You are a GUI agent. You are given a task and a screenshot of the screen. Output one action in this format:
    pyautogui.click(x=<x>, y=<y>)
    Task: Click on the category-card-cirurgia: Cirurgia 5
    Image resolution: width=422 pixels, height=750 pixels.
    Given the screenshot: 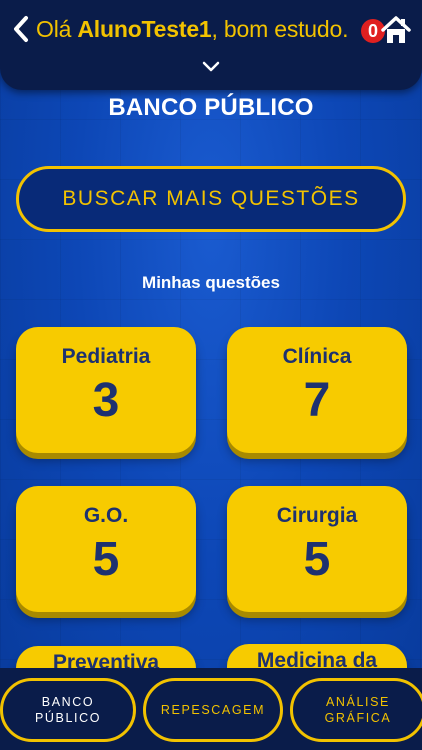 What is the action you would take?
    pyautogui.click(x=317, y=549)
    